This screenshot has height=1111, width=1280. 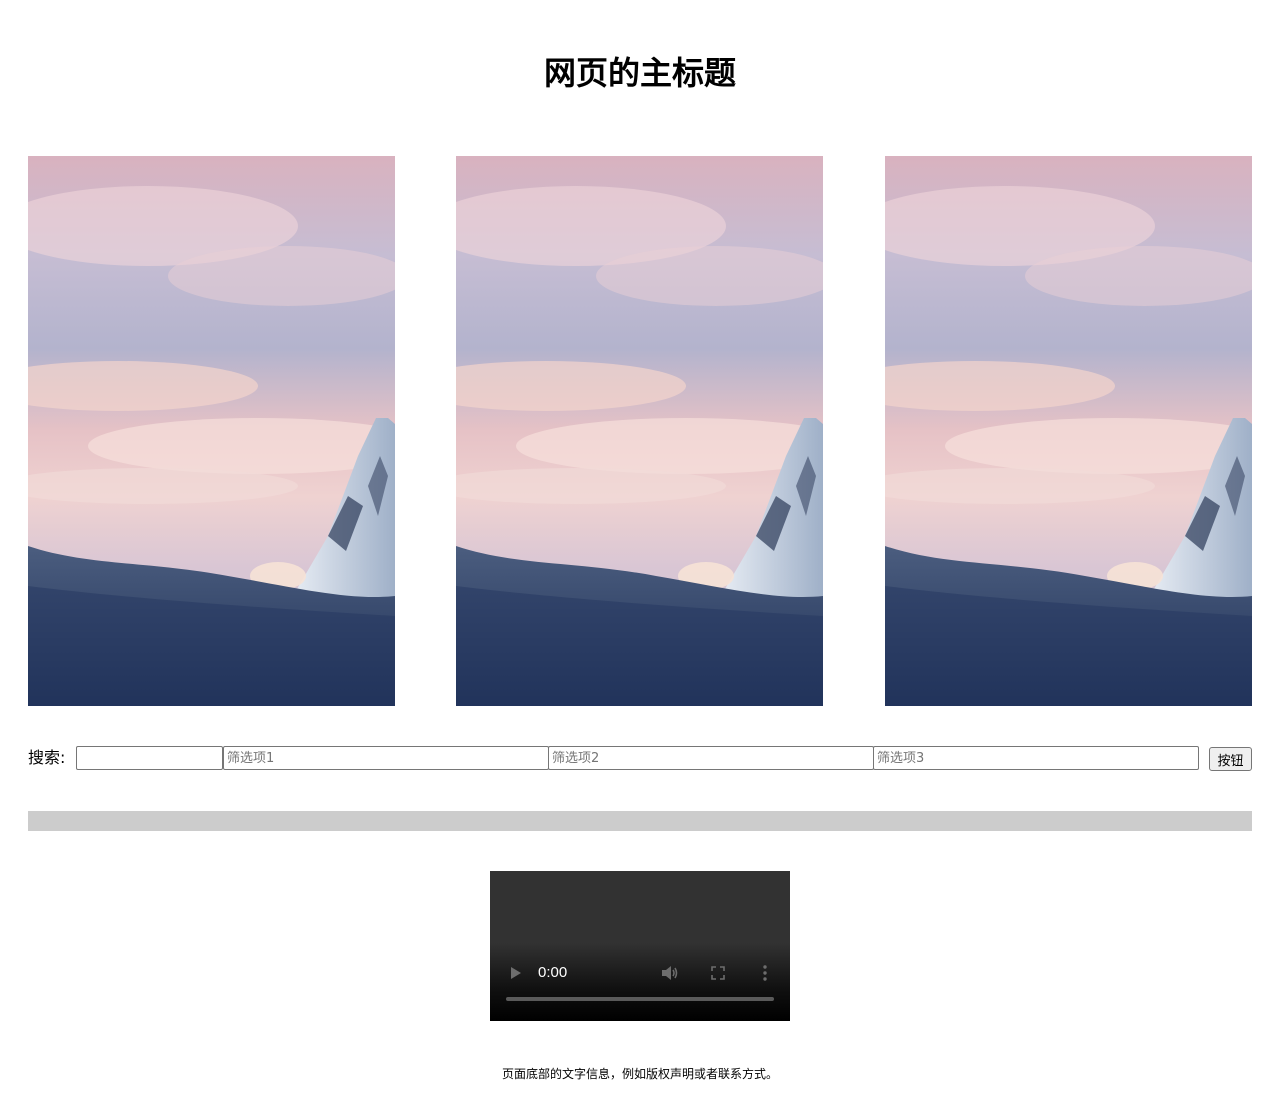 I want to click on submit-button: 按钮, so click(x=1230, y=759).